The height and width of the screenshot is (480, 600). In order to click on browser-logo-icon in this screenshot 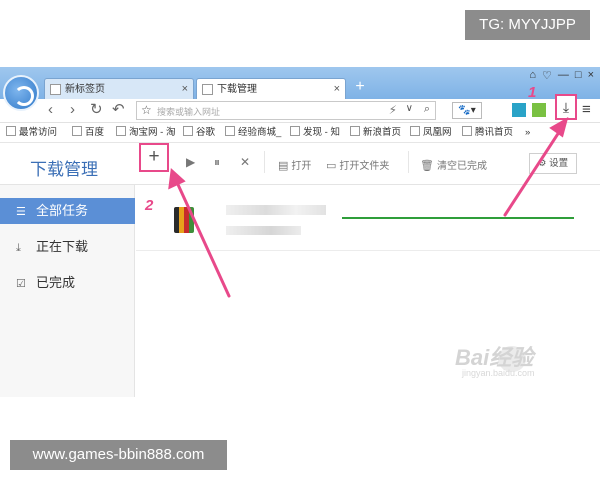, I will do `click(21, 93)`.